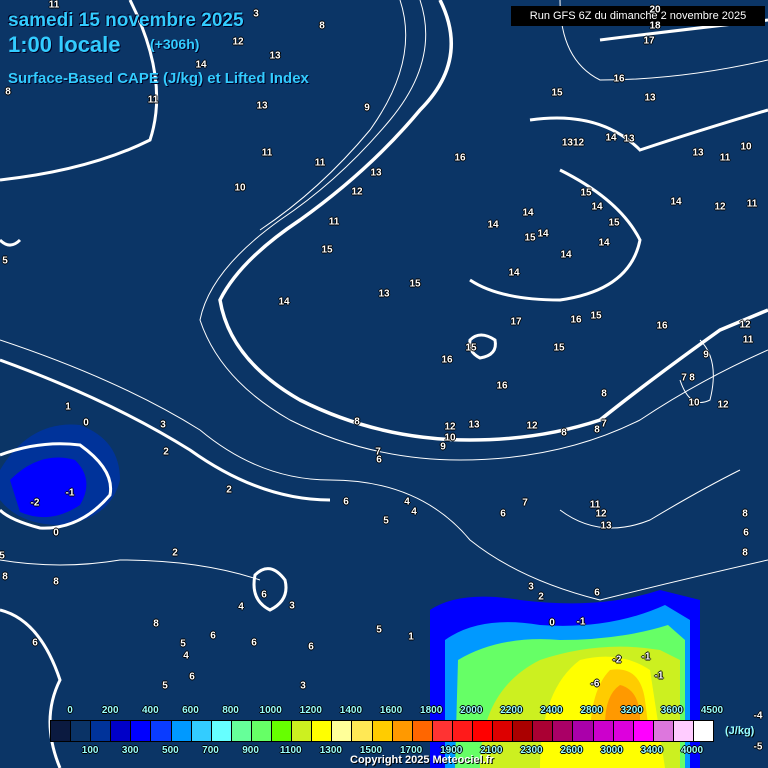 The width and height of the screenshot is (768, 768). Describe the element at coordinates (250, 750) in the screenshot. I see `legend-bottom-label: 900` at that location.